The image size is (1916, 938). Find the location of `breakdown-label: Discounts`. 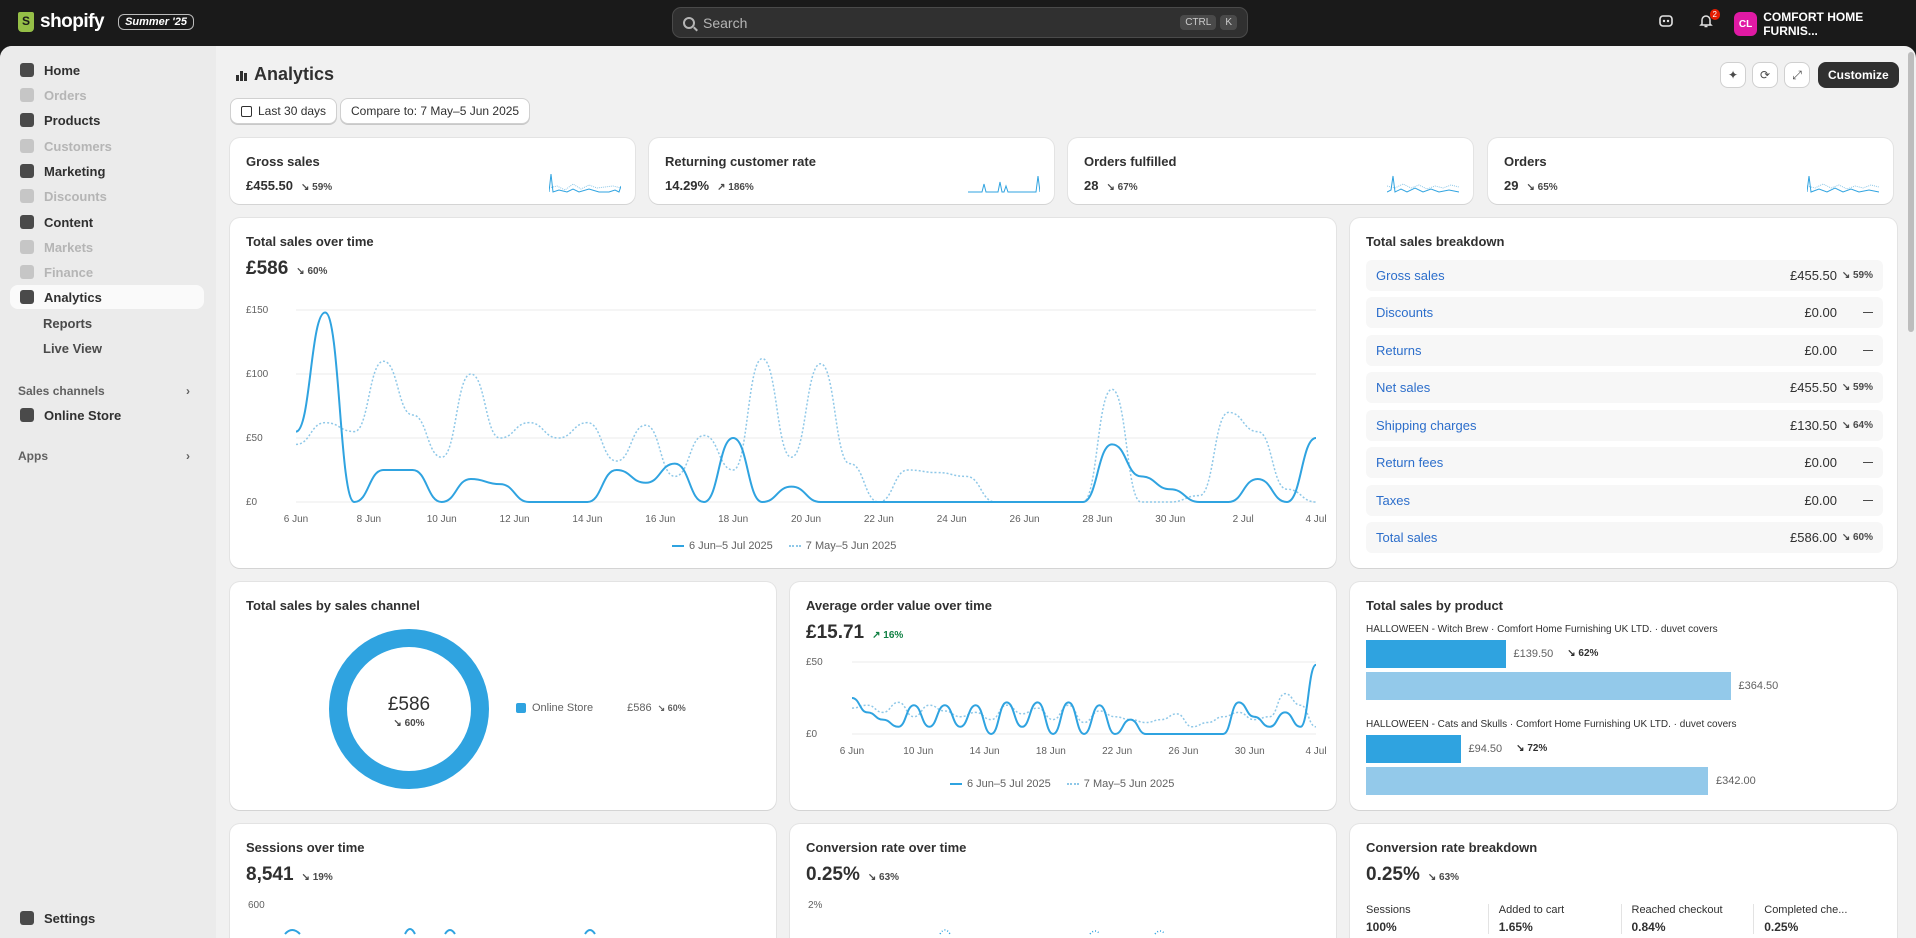

breakdown-label: Discounts is located at coordinates (1405, 312).